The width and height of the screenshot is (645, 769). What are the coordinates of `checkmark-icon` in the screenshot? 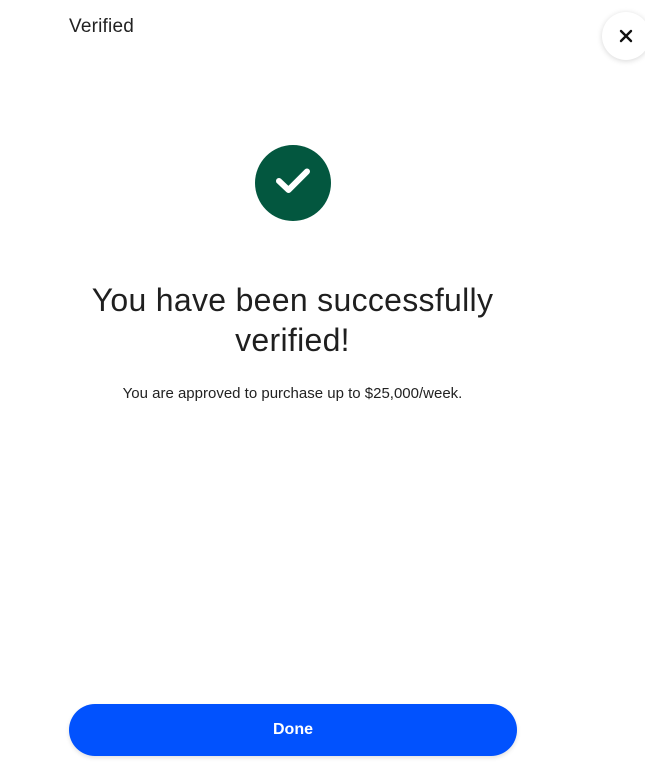 It's located at (293, 183).